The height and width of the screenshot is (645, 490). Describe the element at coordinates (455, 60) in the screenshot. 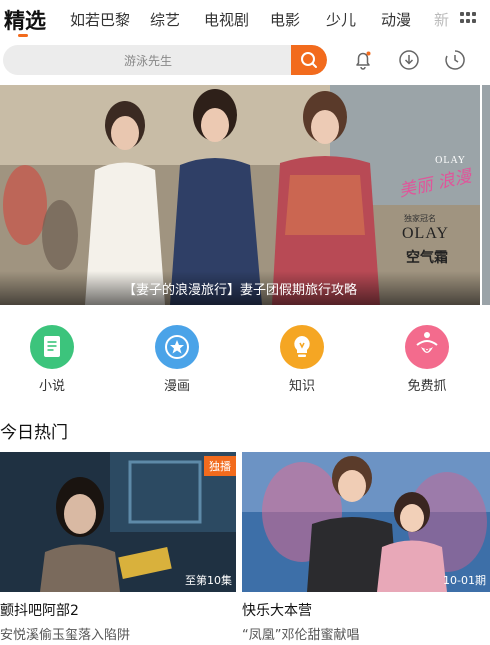

I see `history-icon` at that location.